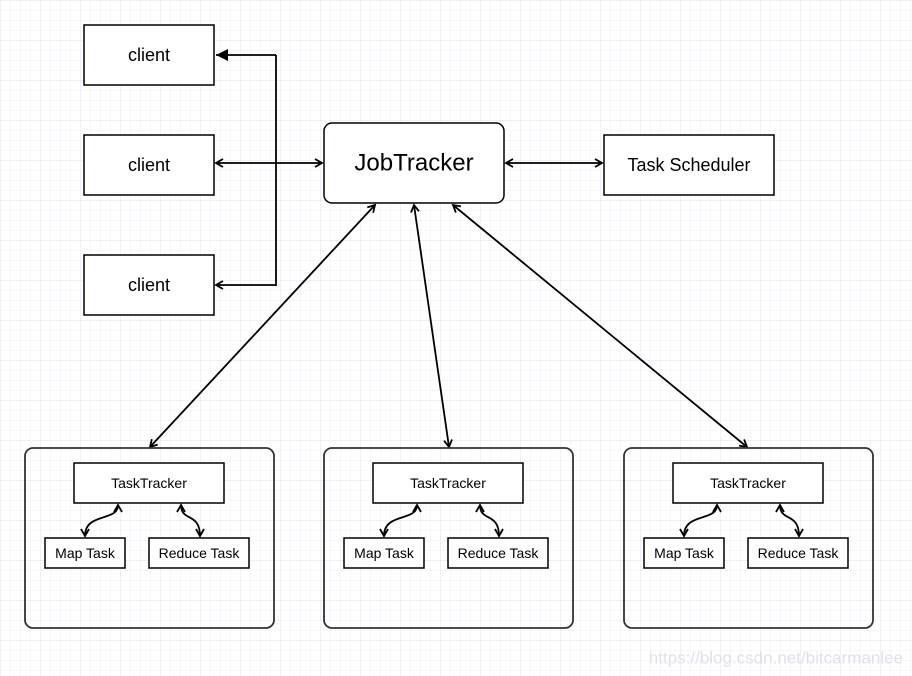  I want to click on client-box-3: client, so click(149, 285).